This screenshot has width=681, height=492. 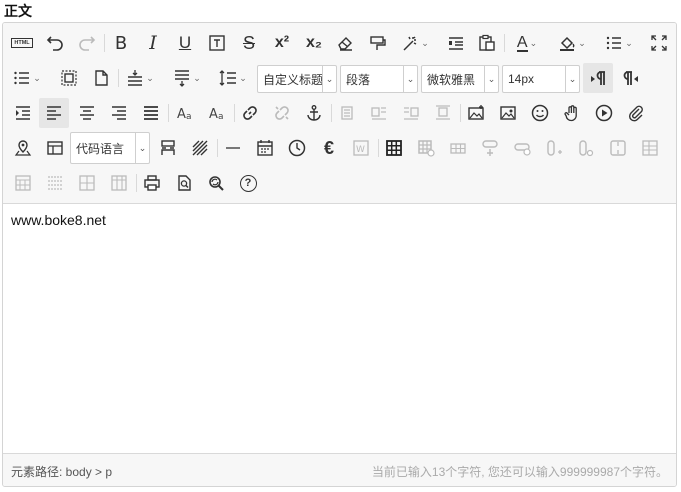 I want to click on paragraph-select: 段落 ⌄, so click(x=379, y=79).